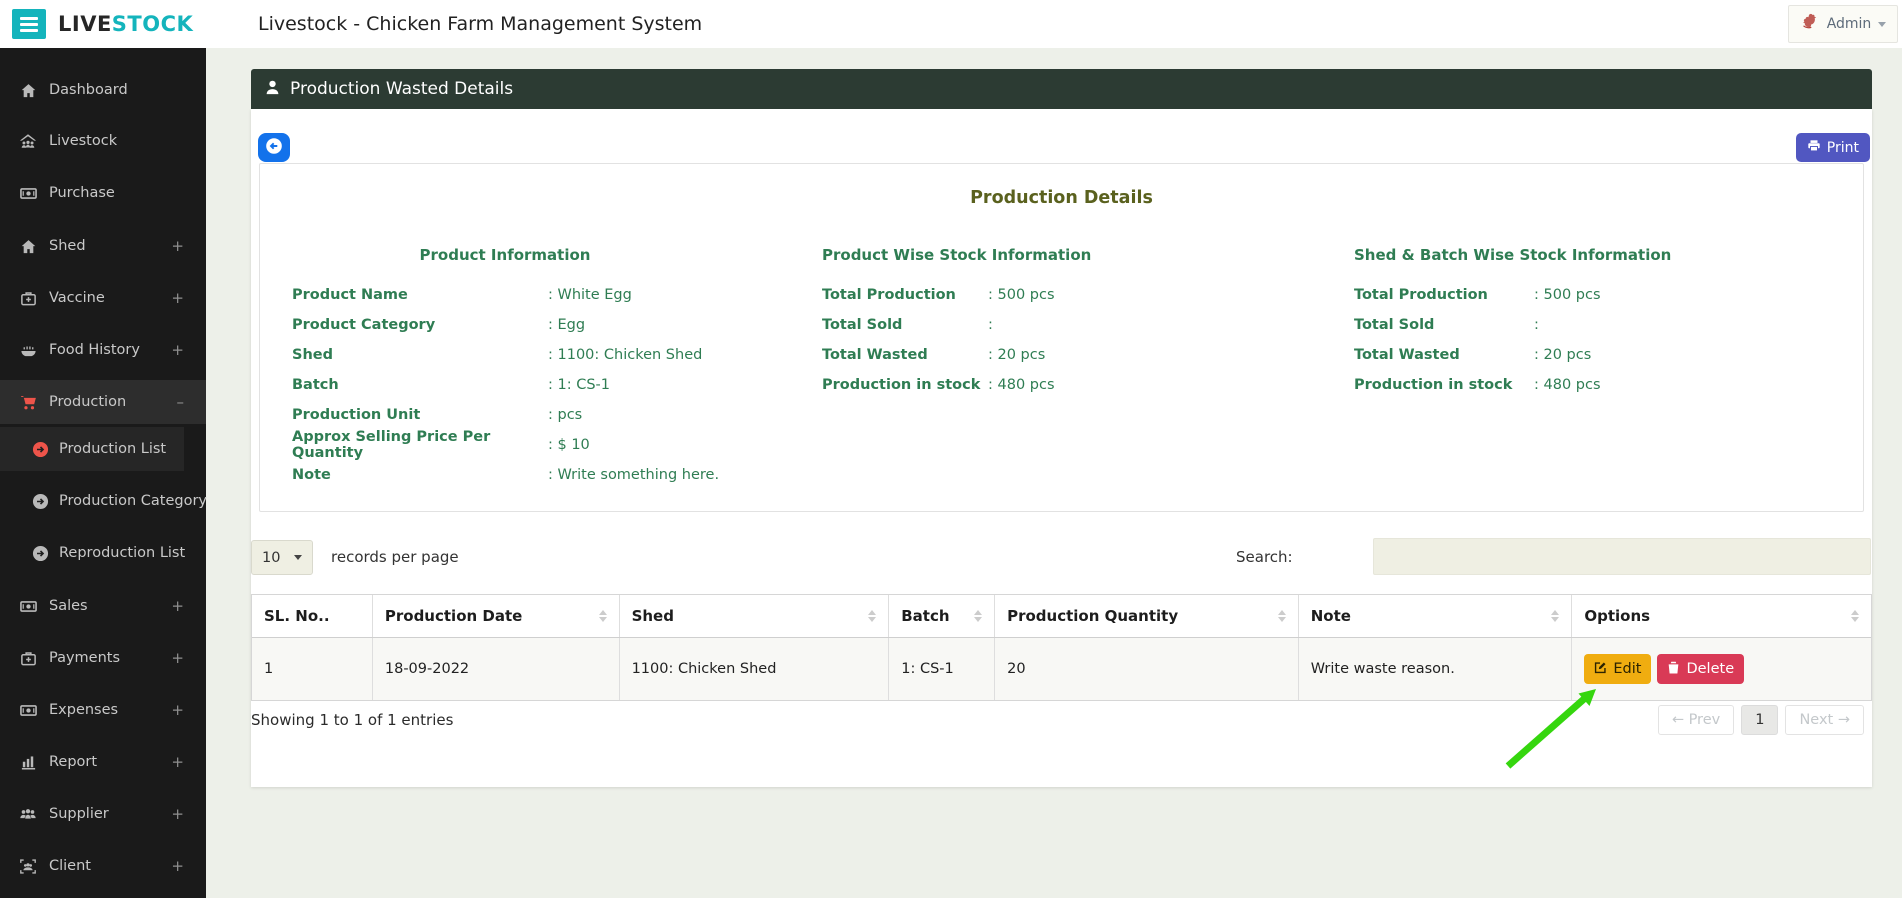 This screenshot has width=1902, height=898. I want to click on sidebar-item-food-history: Food History +, so click(103, 350).